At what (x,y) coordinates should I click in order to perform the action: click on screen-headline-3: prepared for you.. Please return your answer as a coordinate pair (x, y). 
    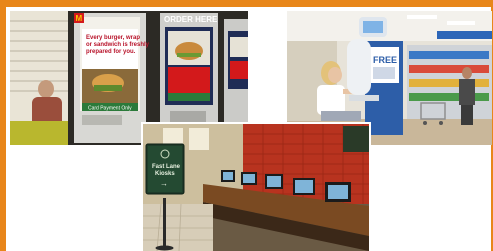
    Looking at the image, I should click on (111, 52).